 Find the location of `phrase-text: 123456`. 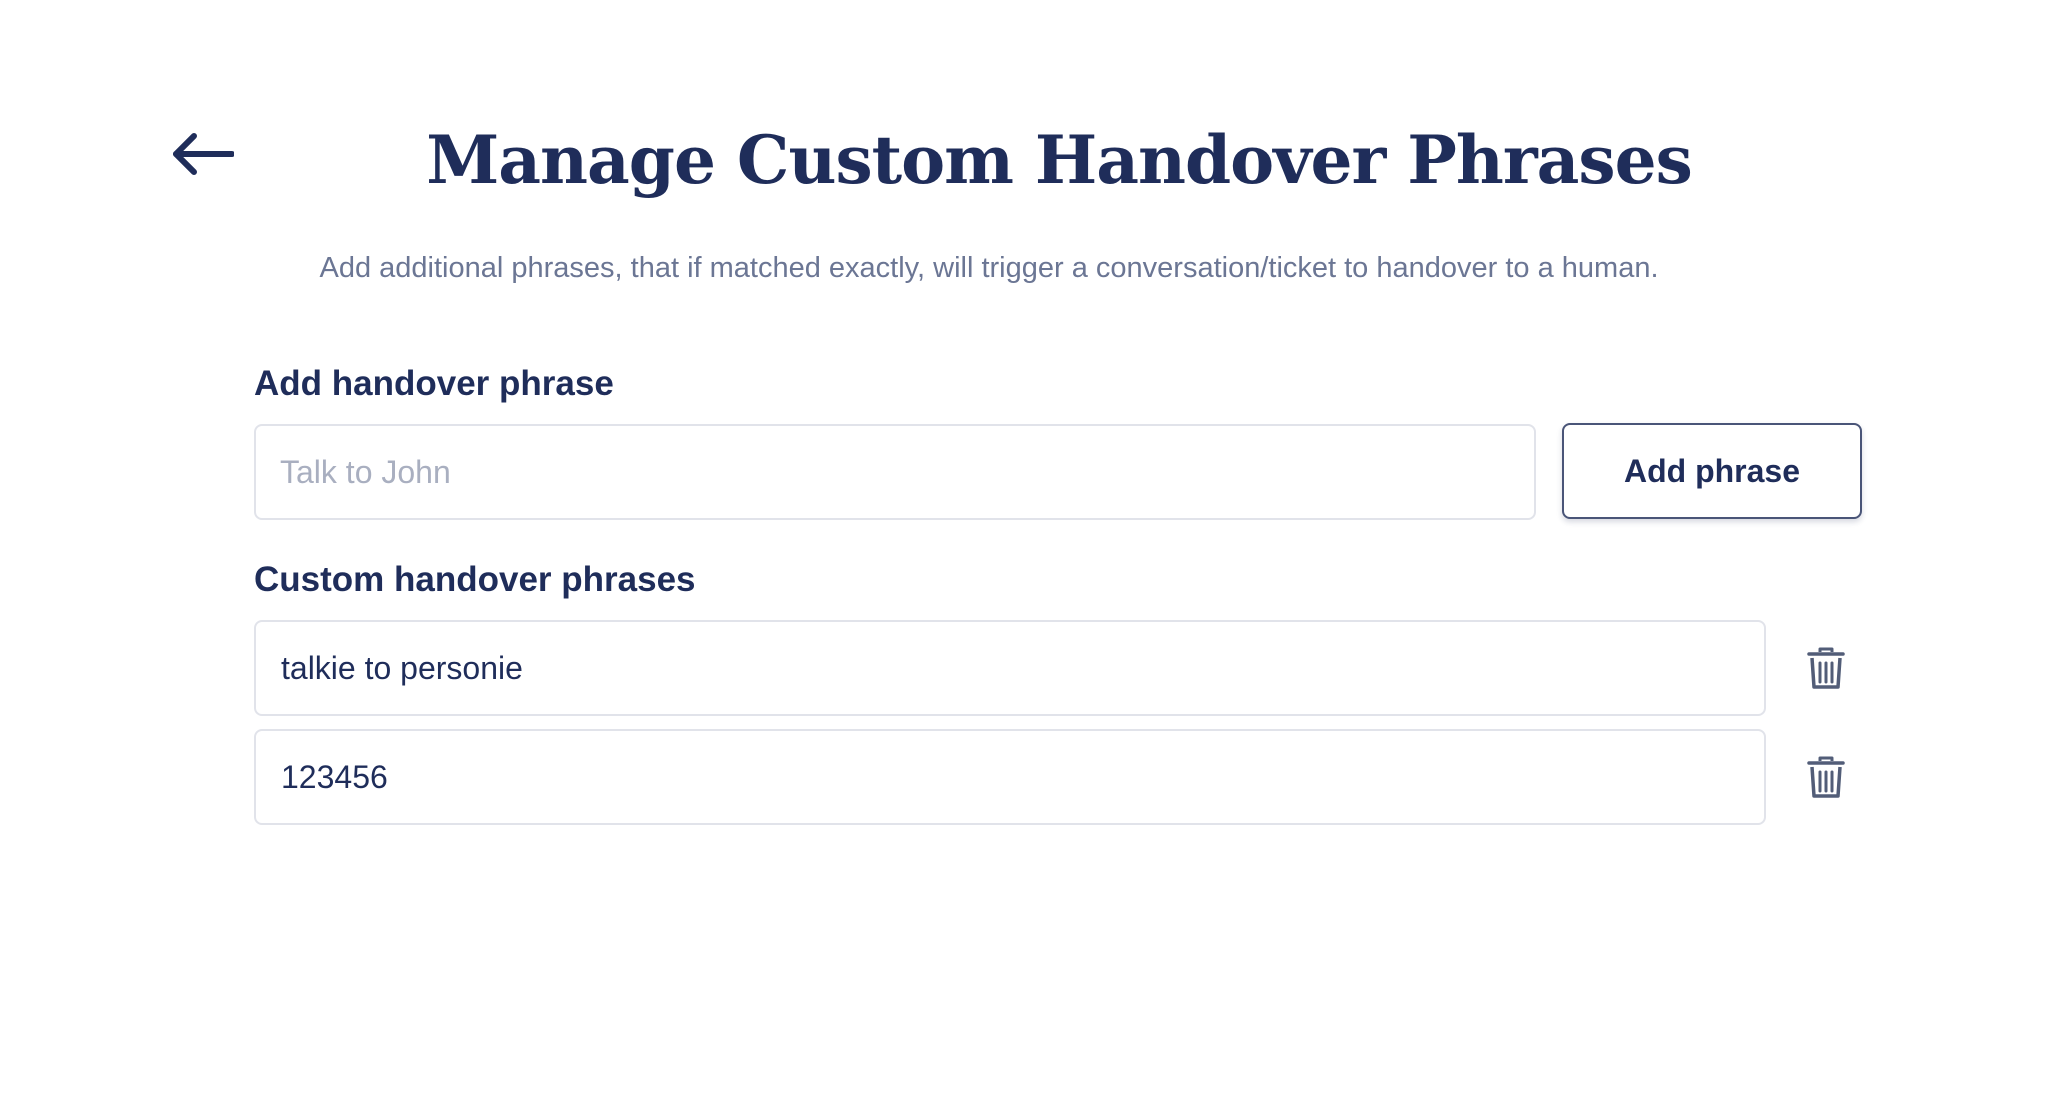

phrase-text: 123456 is located at coordinates (1010, 777).